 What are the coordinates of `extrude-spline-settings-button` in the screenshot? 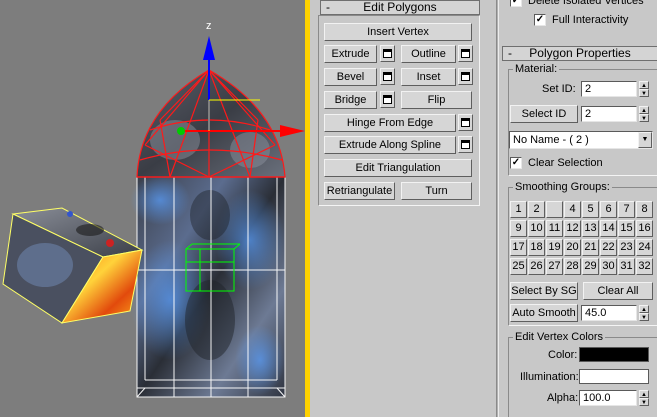 It's located at (465, 144).